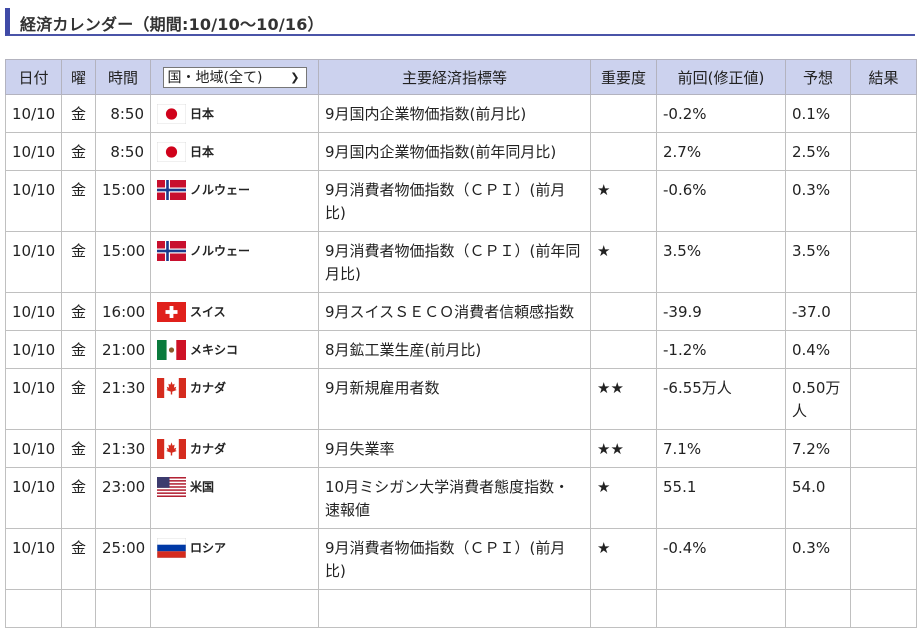  What do you see at coordinates (234, 151) in the screenshot?
I see `cell-country: 日本` at bounding box center [234, 151].